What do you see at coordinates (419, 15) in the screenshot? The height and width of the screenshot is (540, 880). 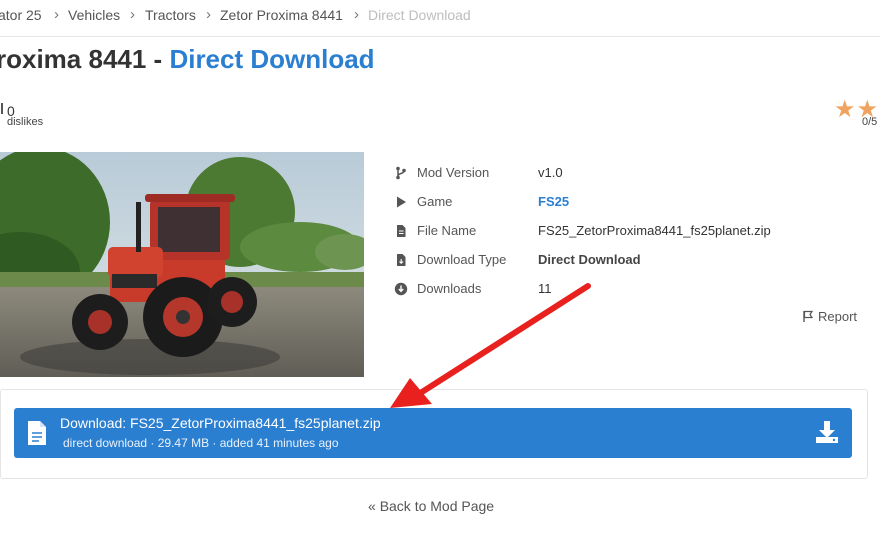 I see `breadcrumb-current: Direct Download` at bounding box center [419, 15].